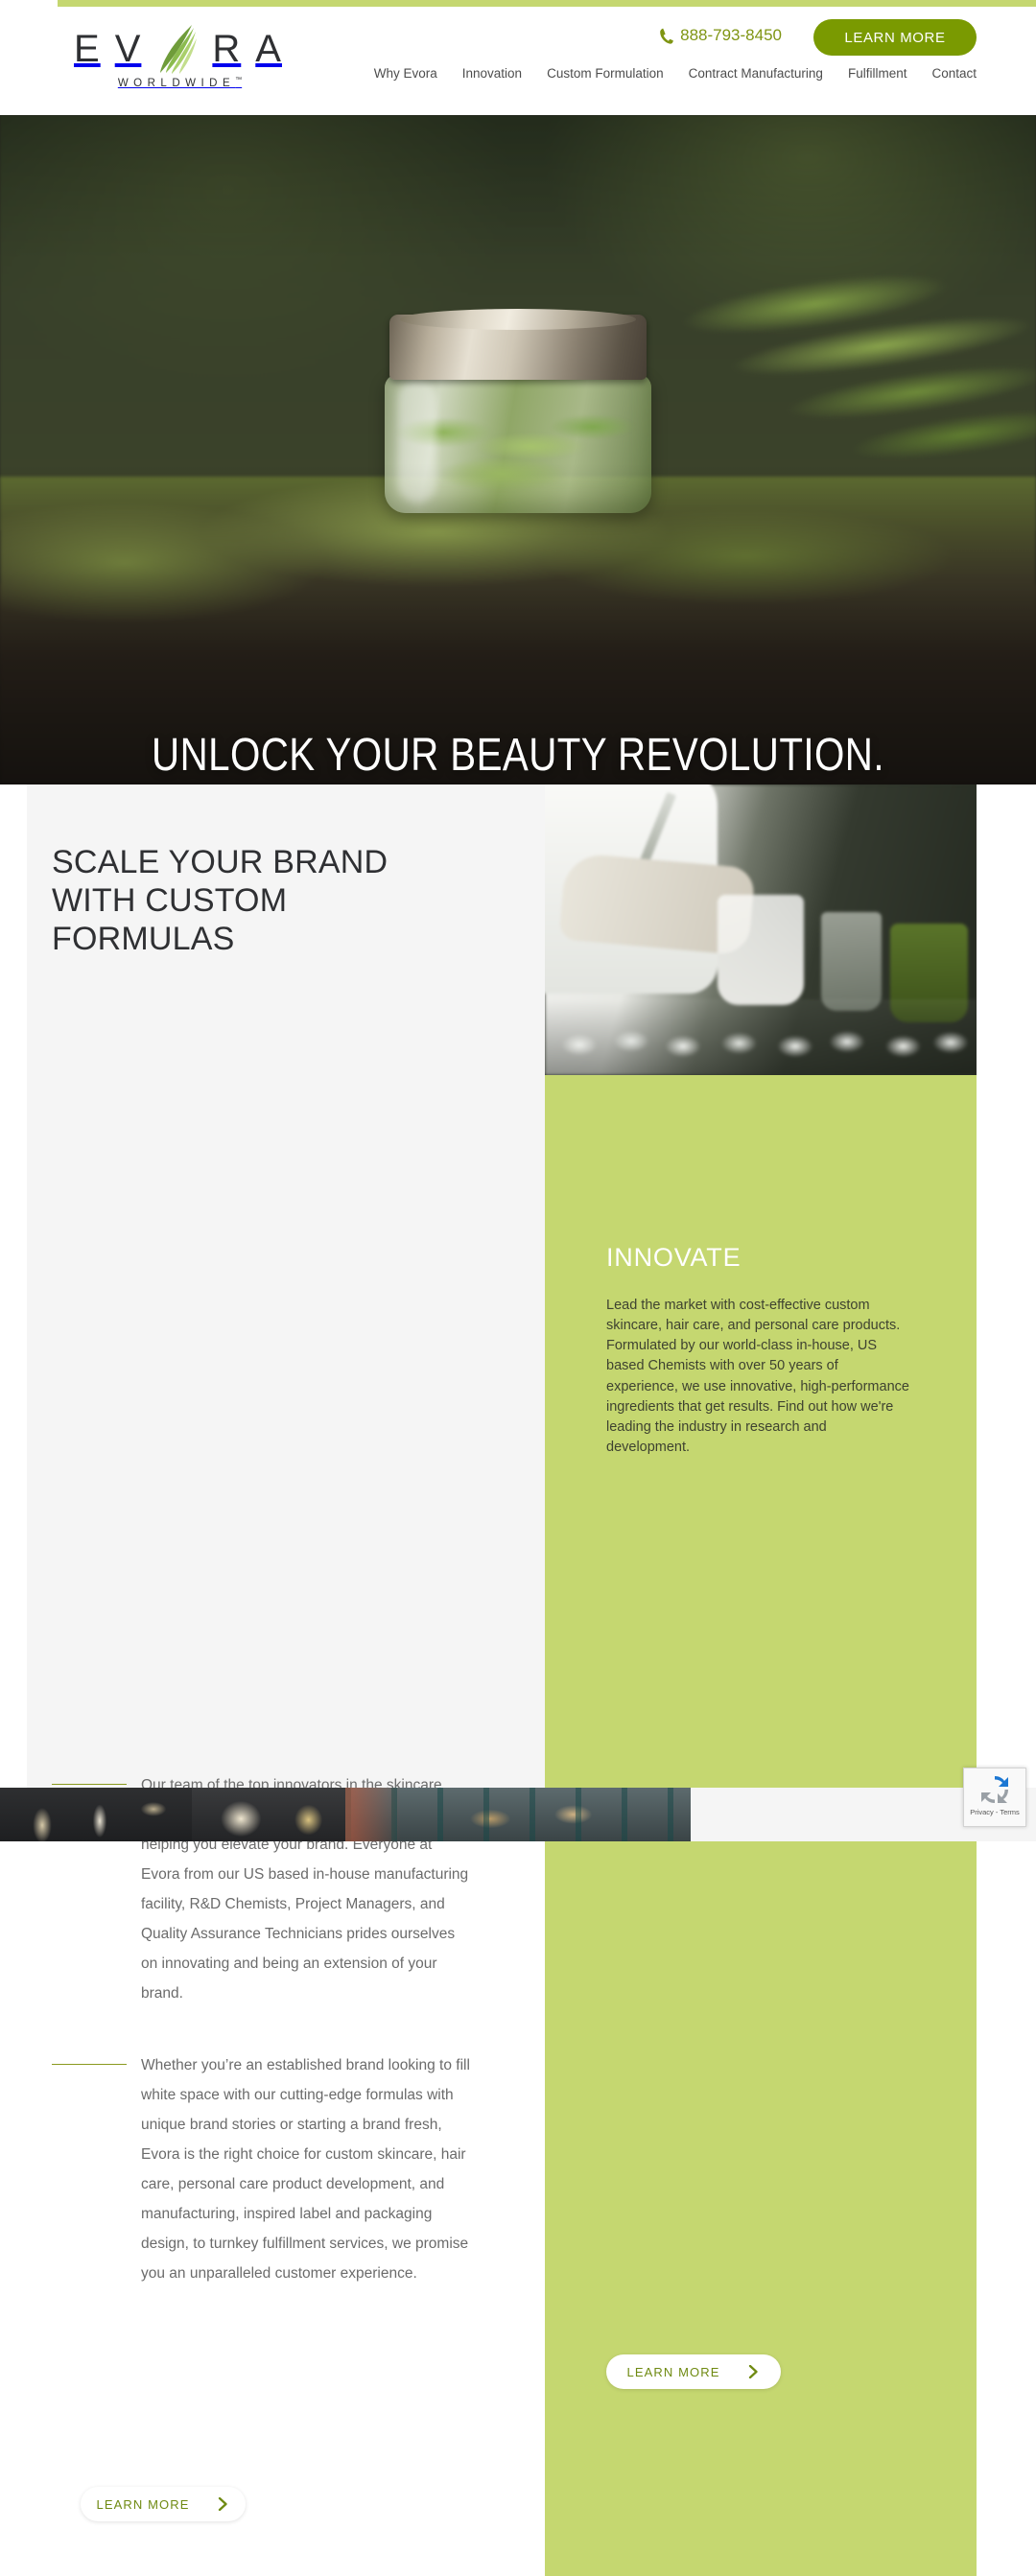  Describe the element at coordinates (227, 49) in the screenshot. I see `logo-letter-r: R` at that location.